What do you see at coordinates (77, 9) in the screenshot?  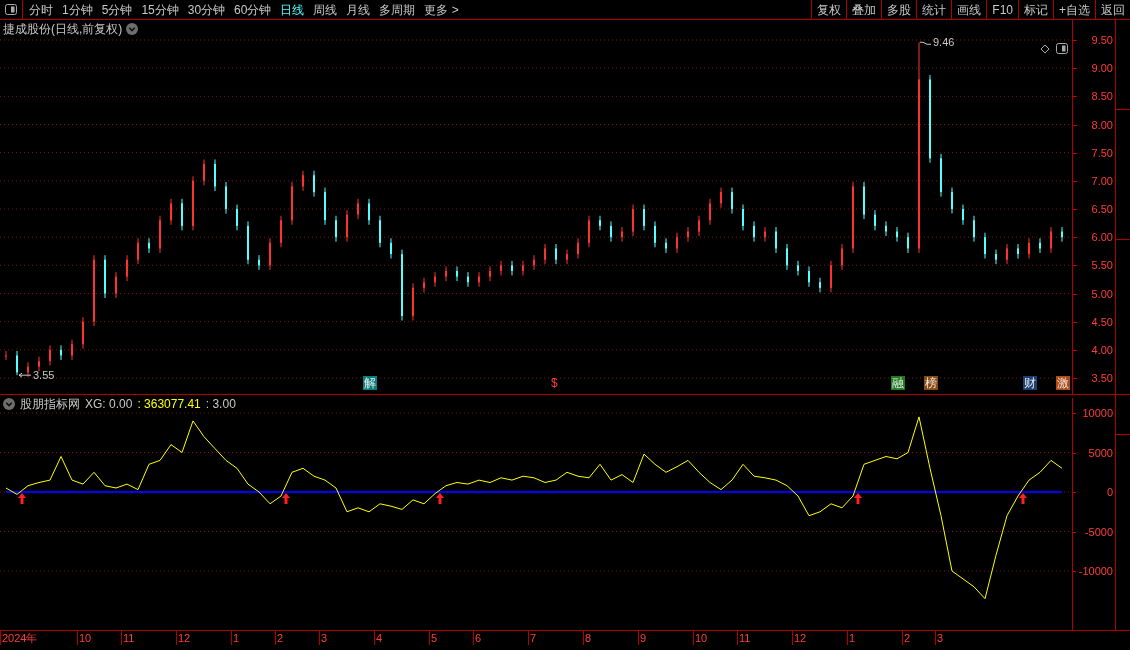 I see `period-tab: 1分钟` at bounding box center [77, 9].